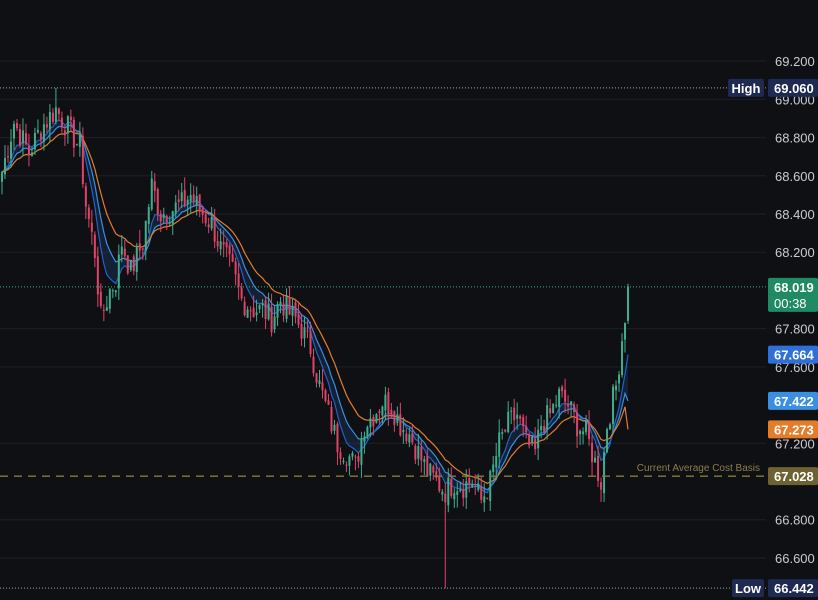 Image resolution: width=818 pixels, height=600 pixels. I want to click on cost-basis-tag-text: 67.028, so click(794, 476).